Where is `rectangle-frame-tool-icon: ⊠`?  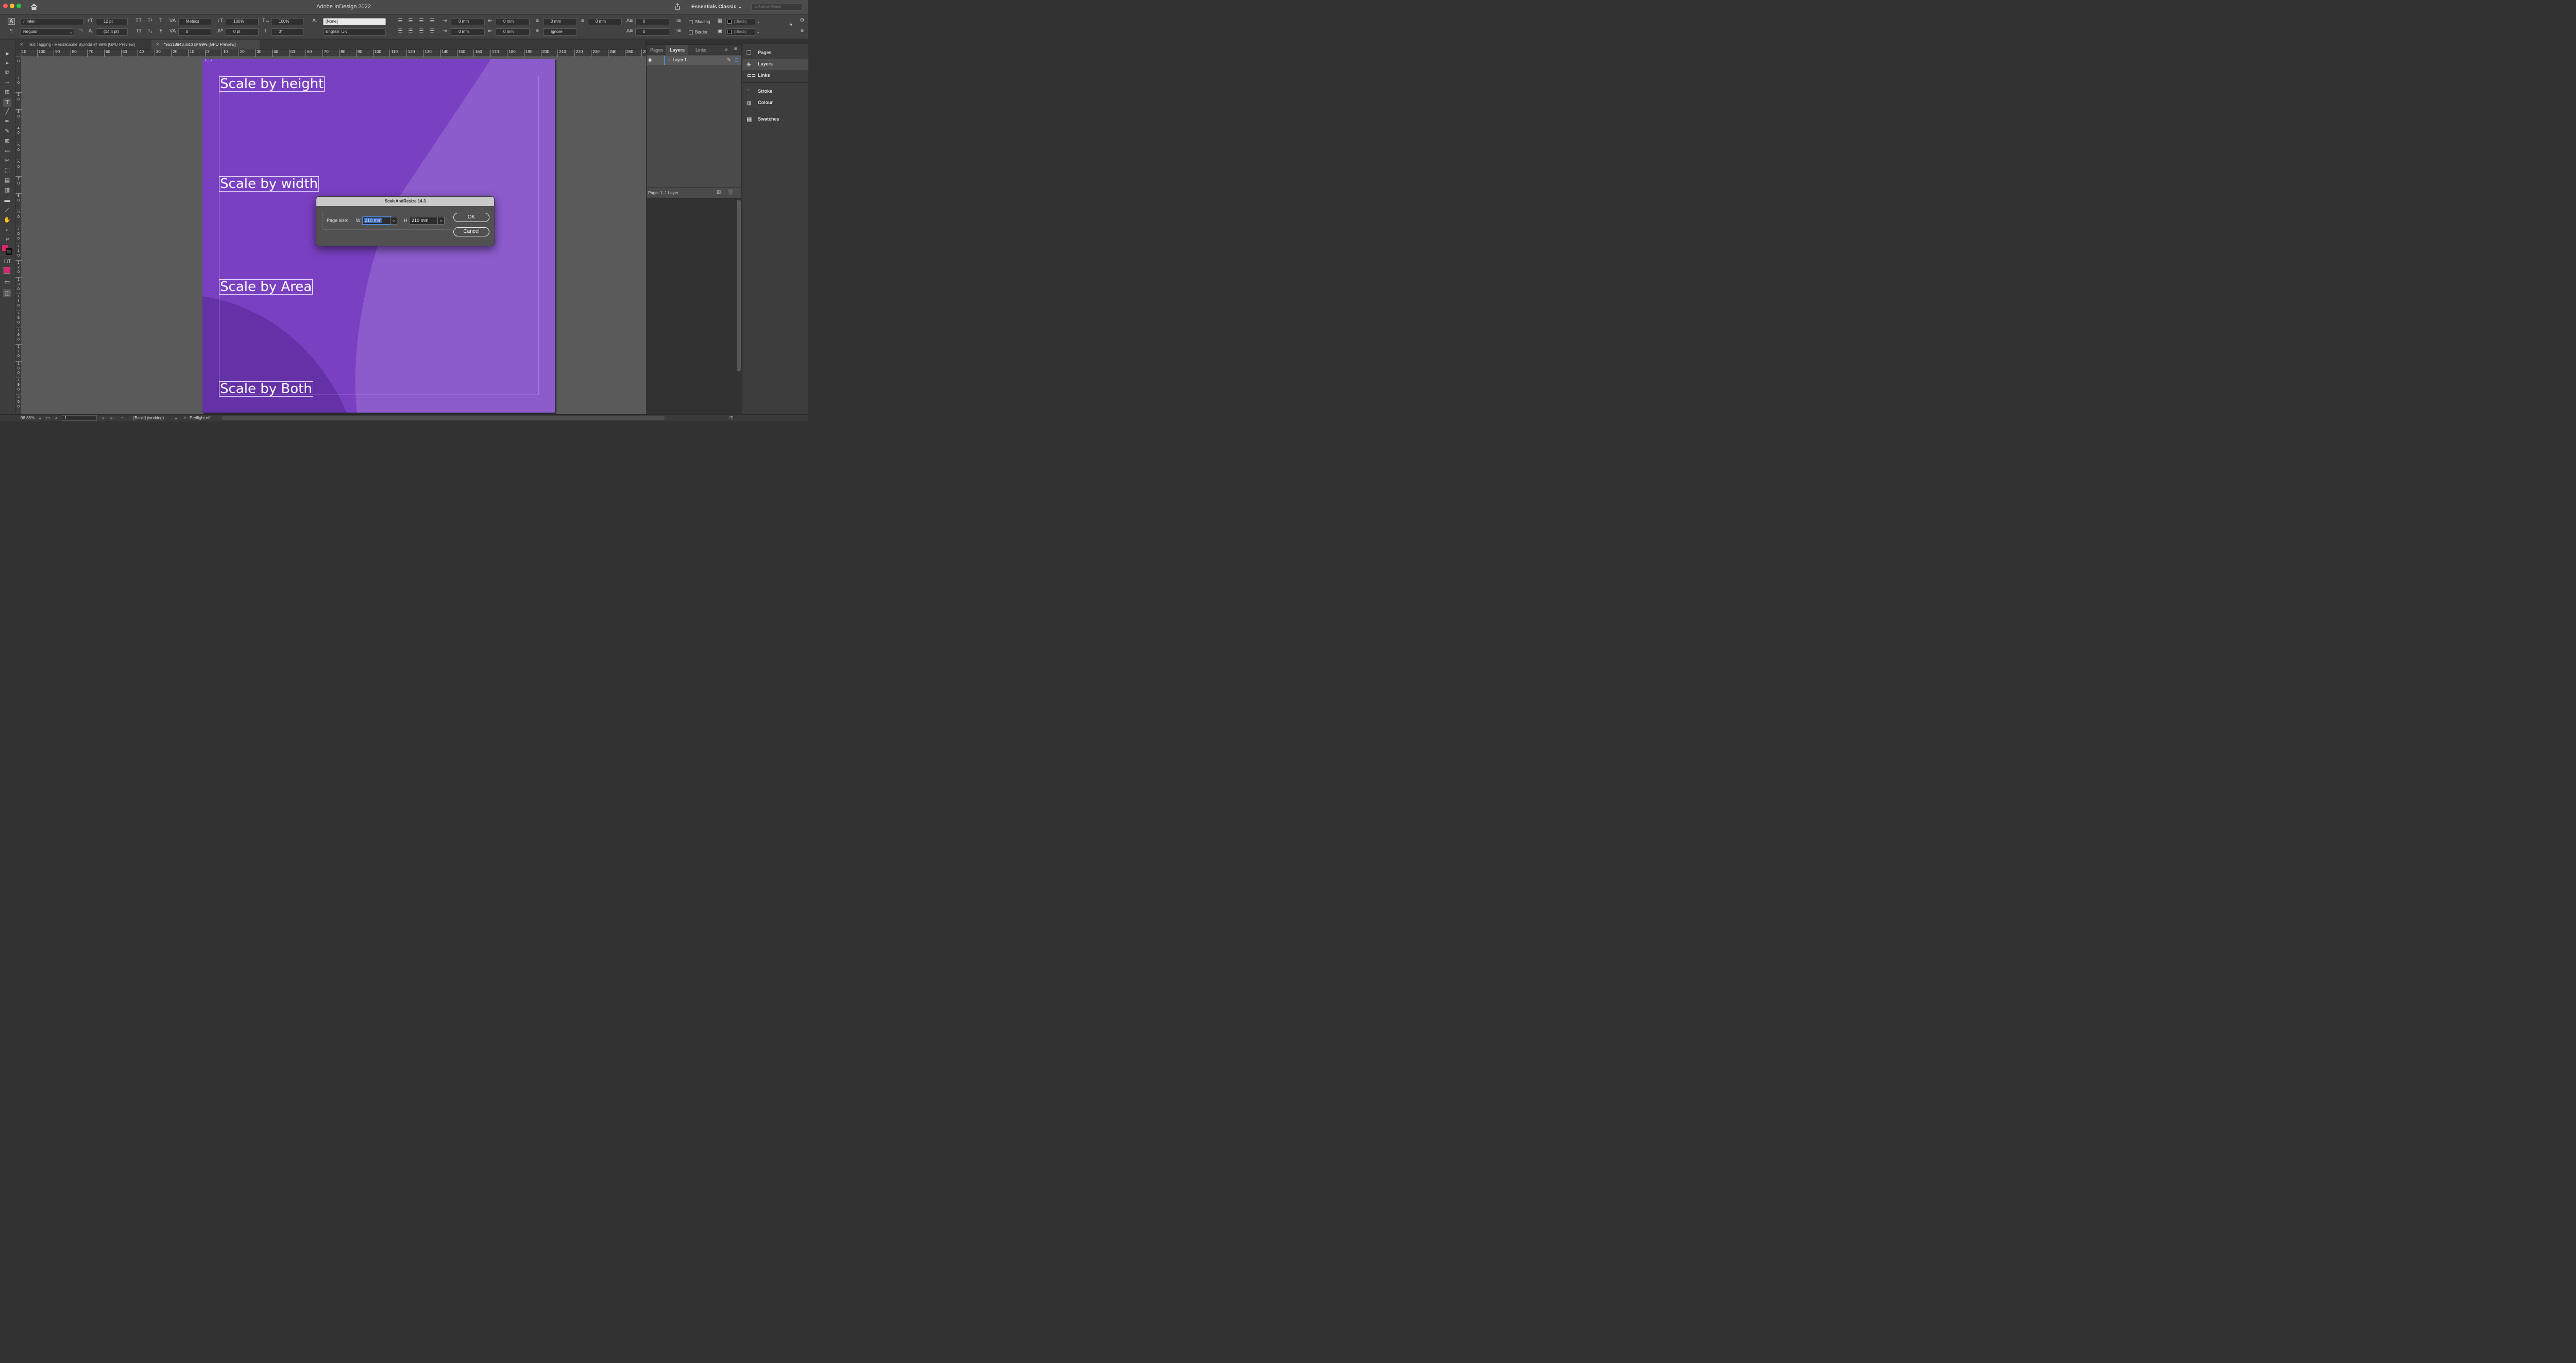 rectangle-frame-tool-icon: ⊠ is located at coordinates (7, 141).